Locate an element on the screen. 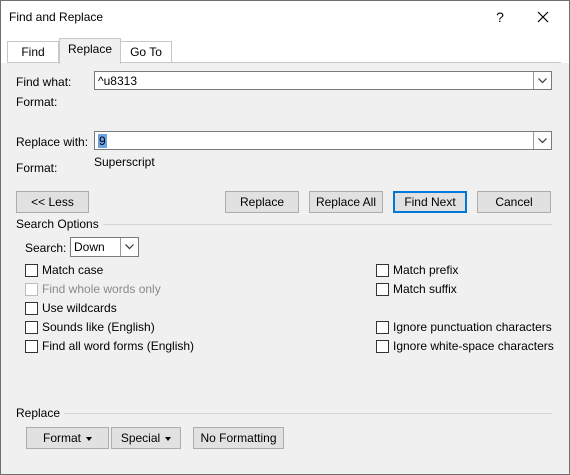  cancel-button: Cancel is located at coordinates (514, 202).